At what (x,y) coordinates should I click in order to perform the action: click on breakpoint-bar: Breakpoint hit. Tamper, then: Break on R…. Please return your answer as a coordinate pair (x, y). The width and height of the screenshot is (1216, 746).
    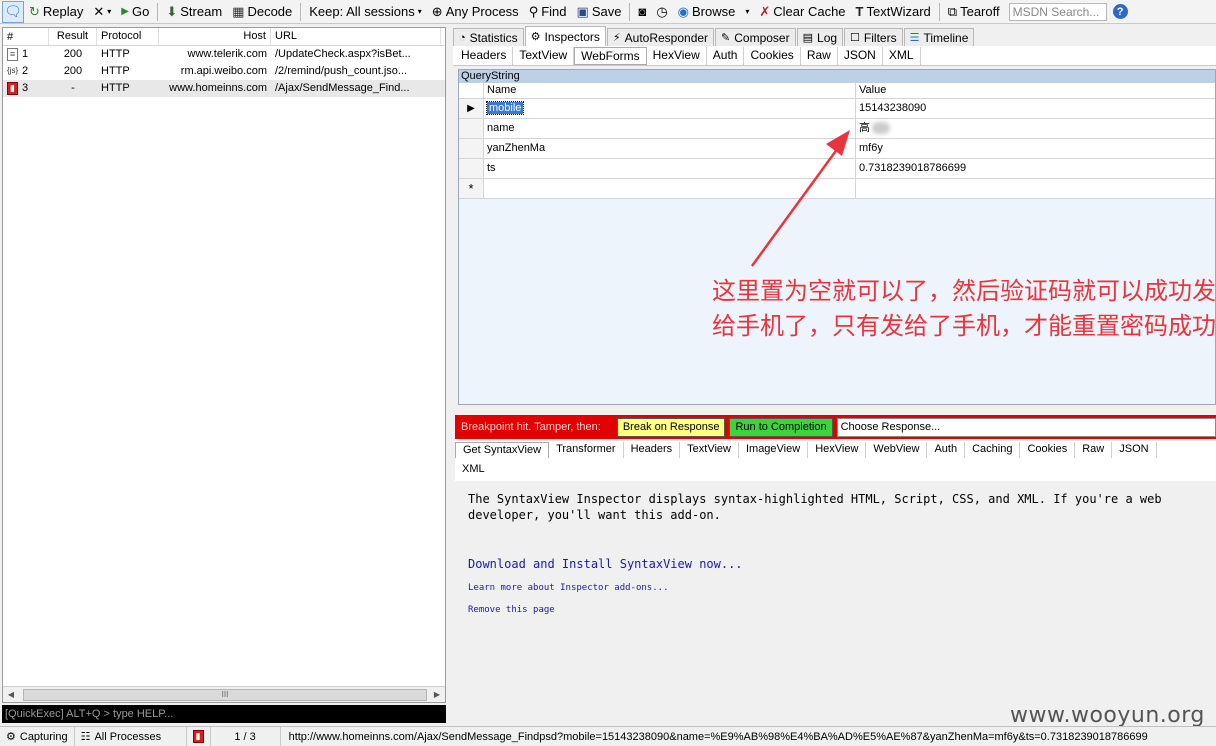
    Looking at the image, I should click on (835, 427).